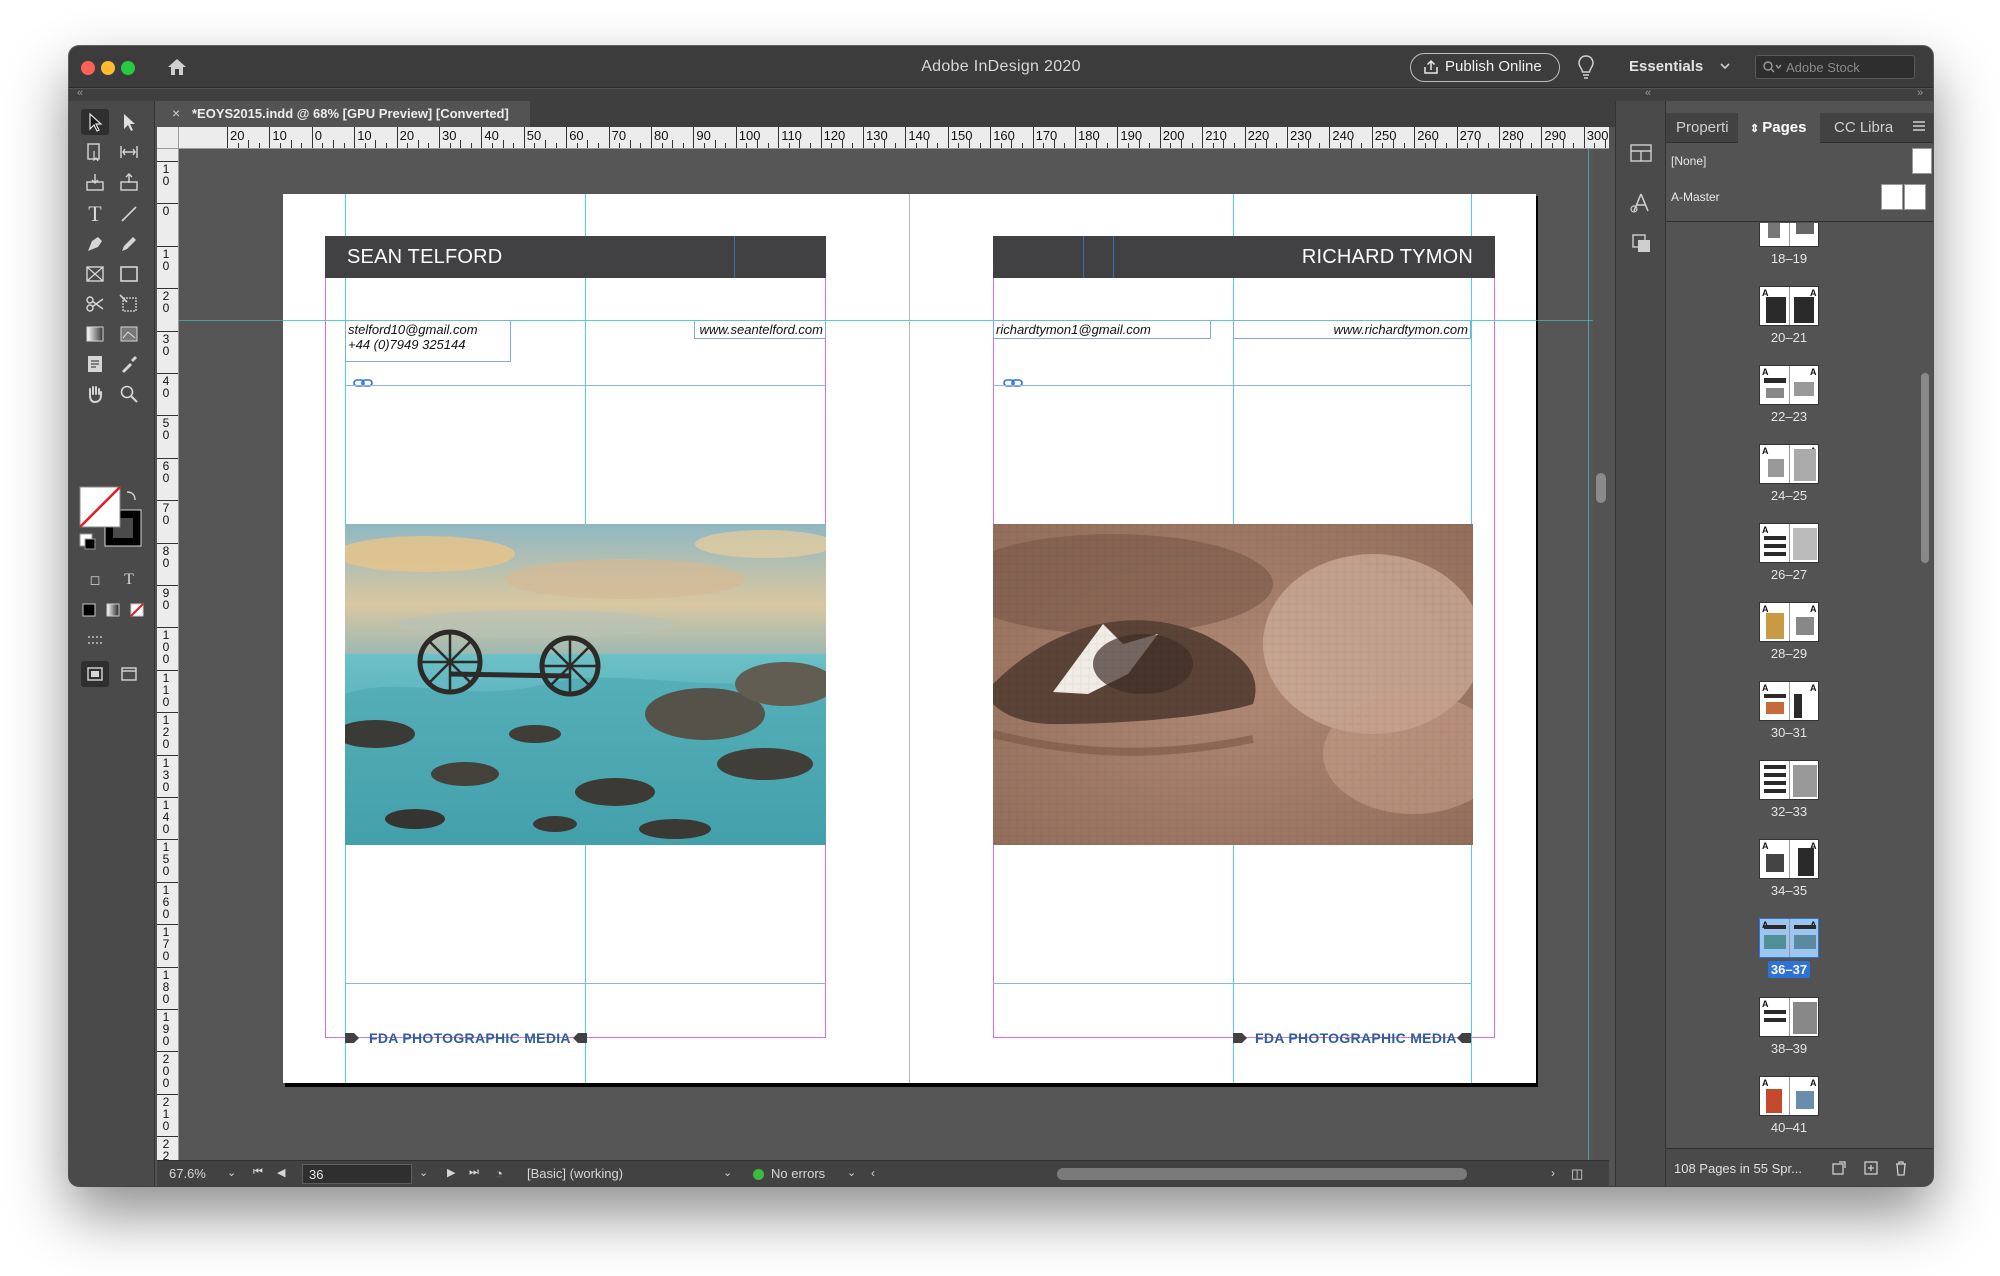 This screenshot has height=1276, width=2000. I want to click on pages-panel-scrollbar, so click(1925, 685).